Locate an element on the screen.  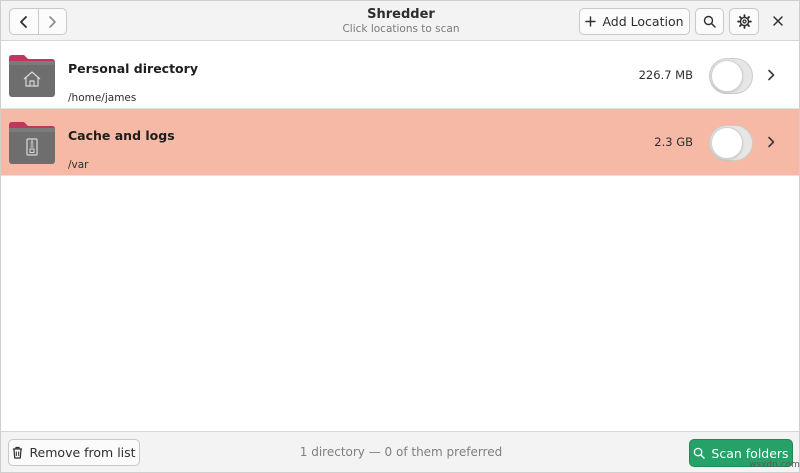
chevron-left-icon is located at coordinates (23, 21).